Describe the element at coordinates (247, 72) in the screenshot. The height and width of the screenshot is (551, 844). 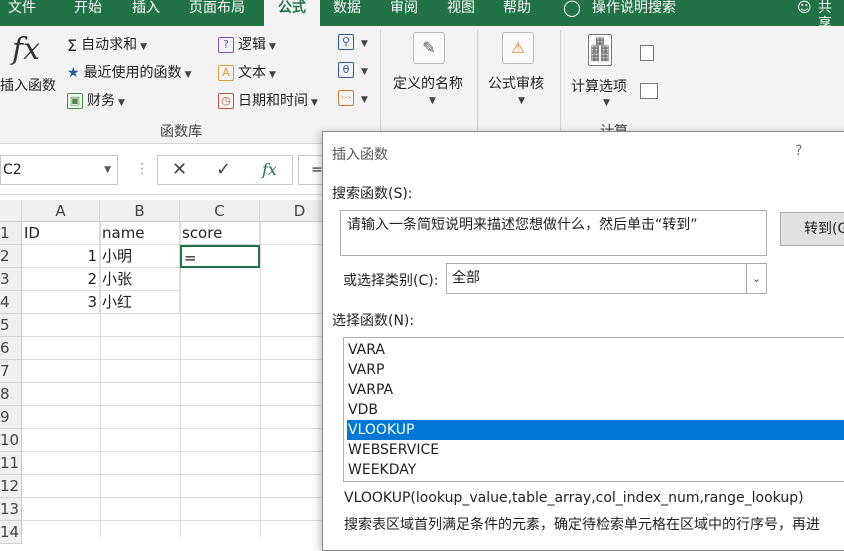
I see `text-button: A 文本 ▼` at that location.